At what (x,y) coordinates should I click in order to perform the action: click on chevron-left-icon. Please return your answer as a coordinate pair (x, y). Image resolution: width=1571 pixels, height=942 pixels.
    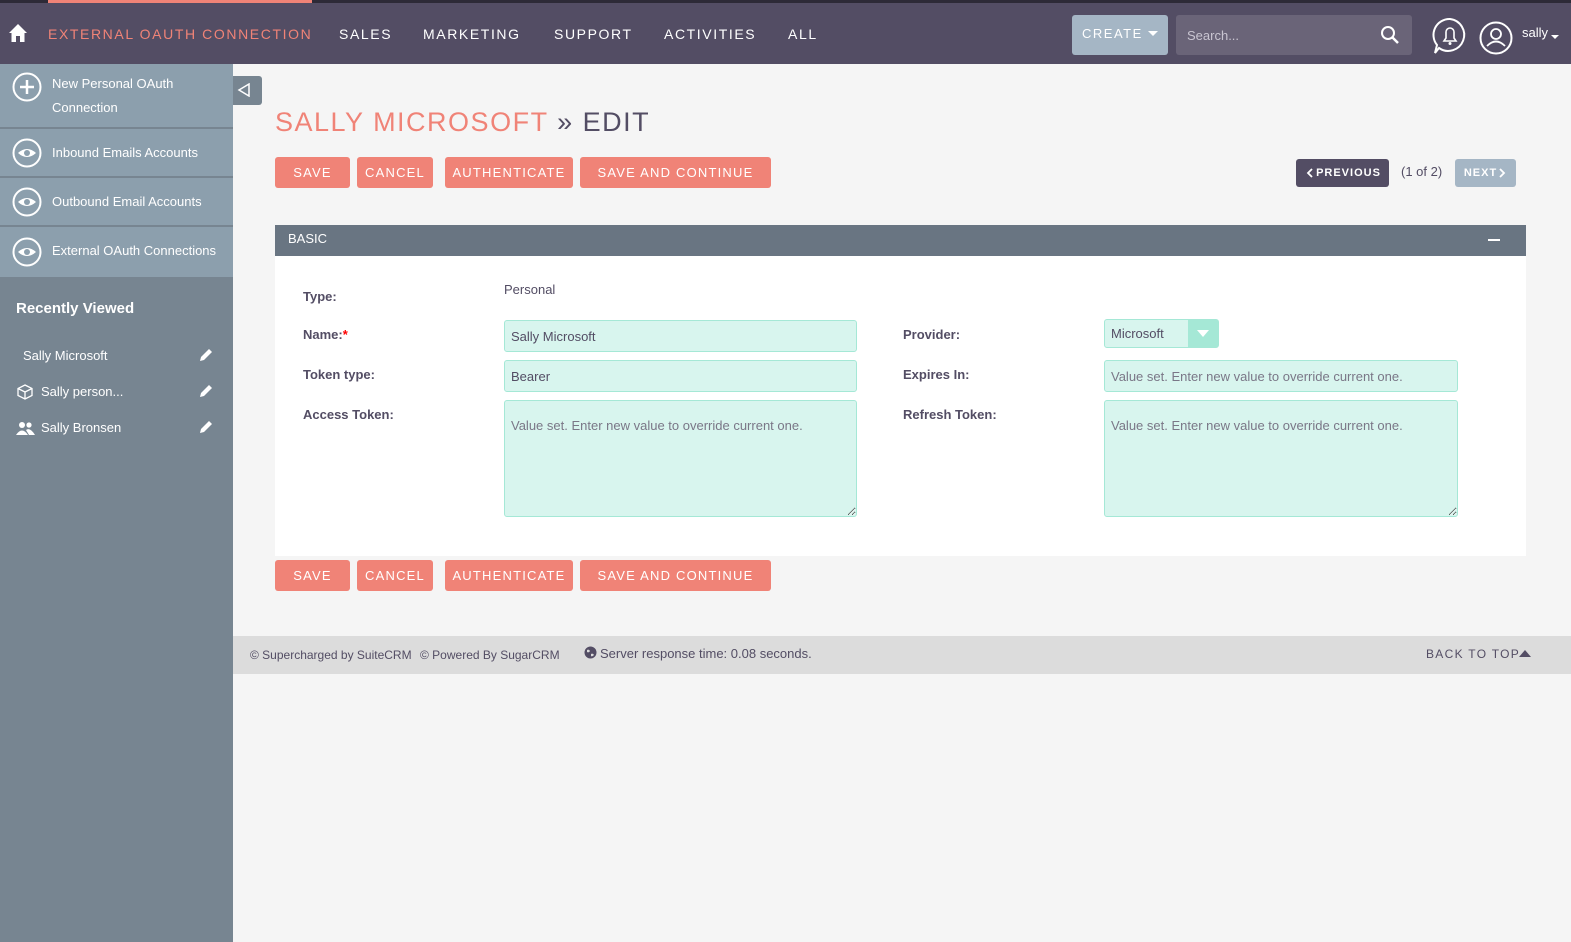
    Looking at the image, I should click on (1309, 173).